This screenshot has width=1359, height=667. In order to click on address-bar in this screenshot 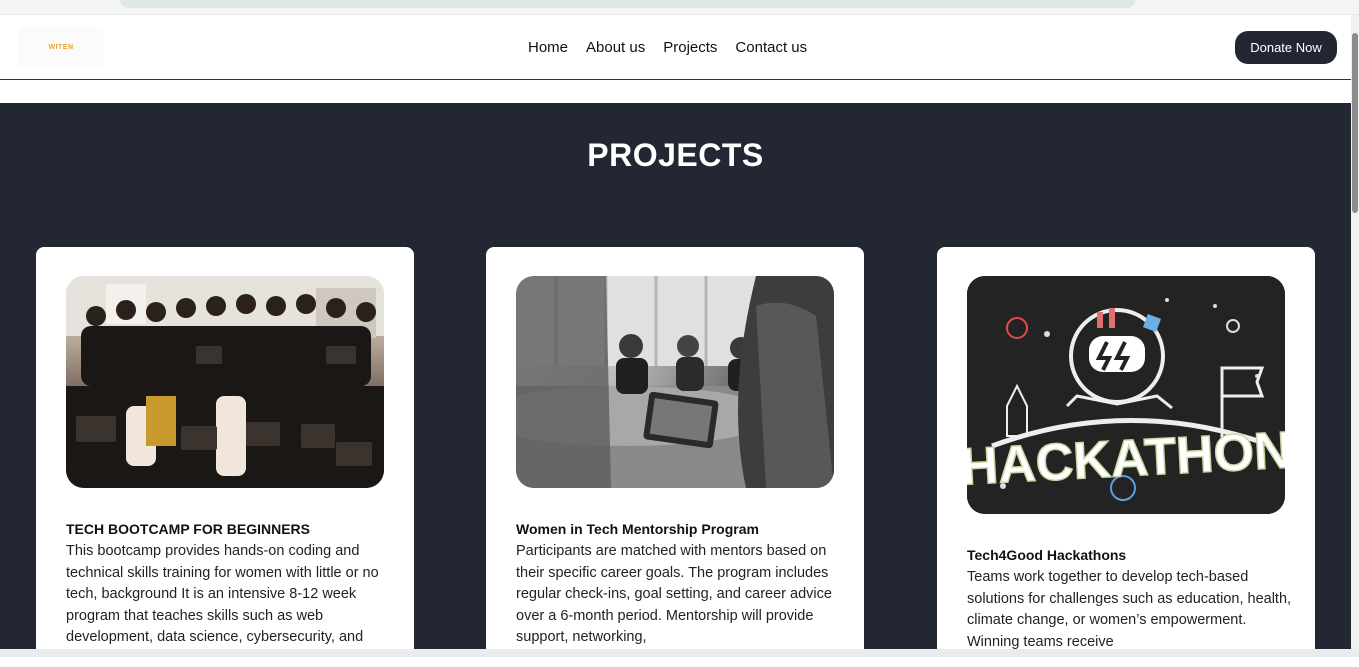, I will do `click(627, 4)`.